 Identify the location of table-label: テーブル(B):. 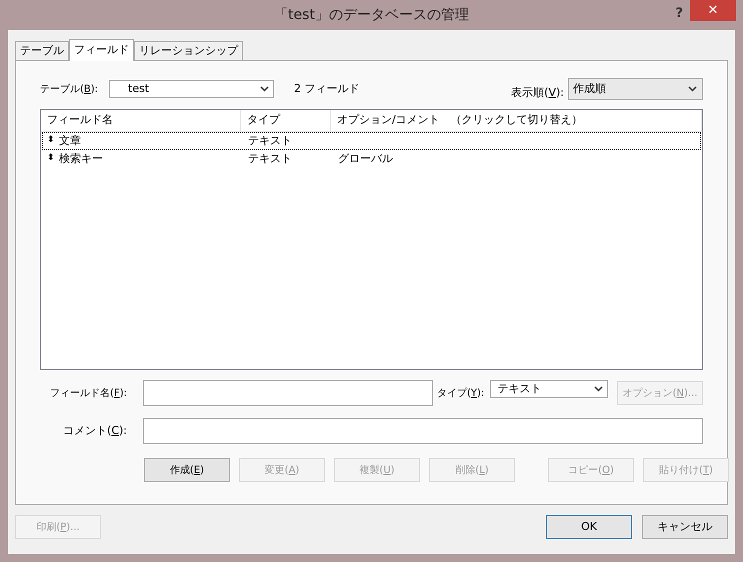
(70, 89).